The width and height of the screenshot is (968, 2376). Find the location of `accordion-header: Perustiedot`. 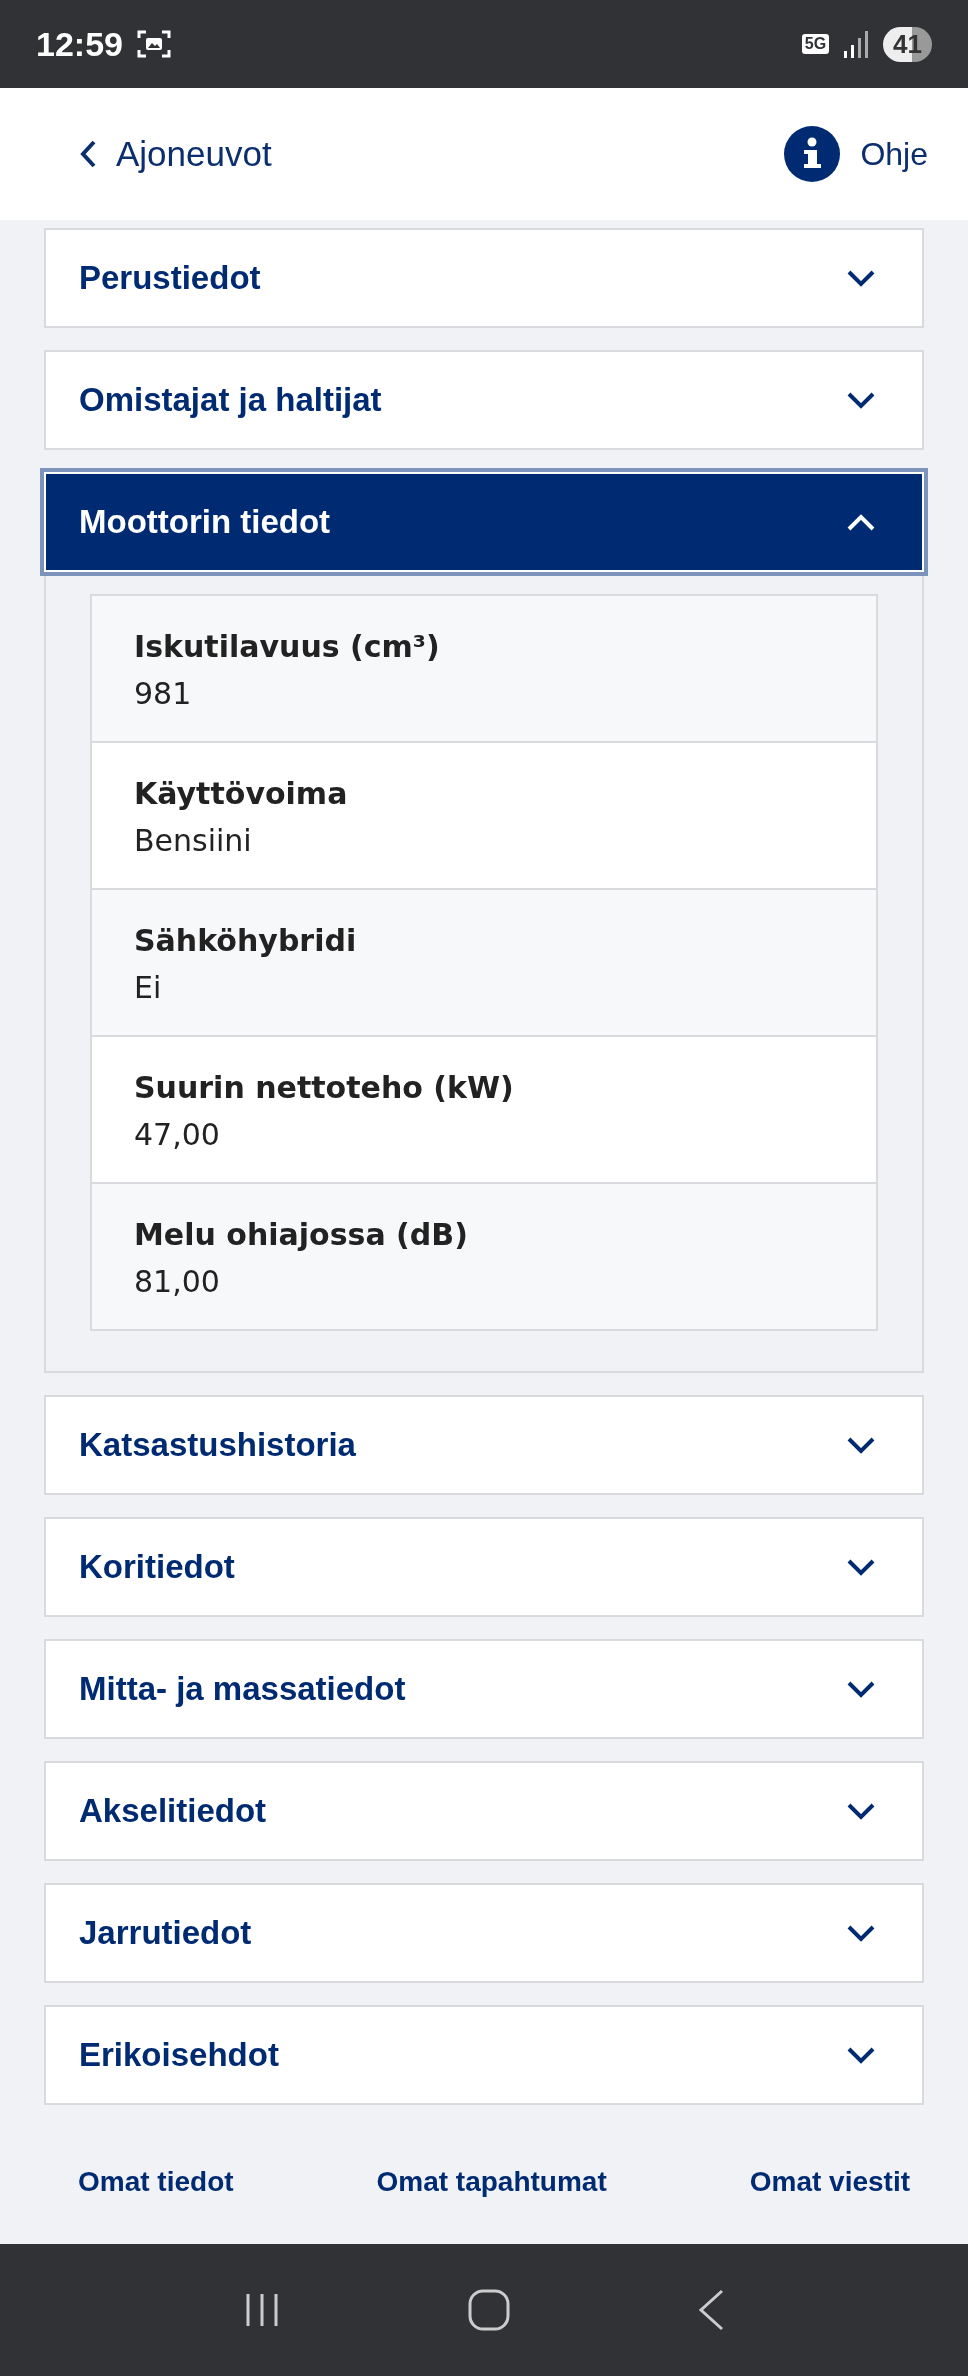

accordion-header: Perustiedot is located at coordinates (484, 278).